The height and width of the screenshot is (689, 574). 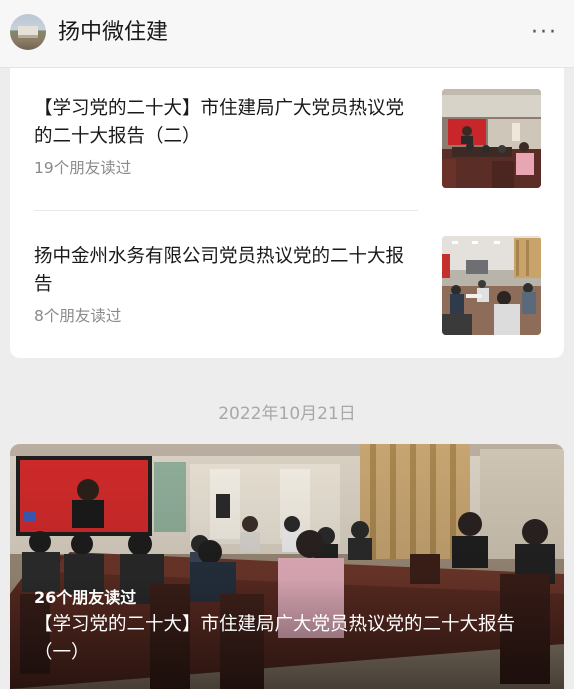 I want to click on article-item: 扬中金州水务有限公司党员热议党的二十大报告 8个朋友读过, so click(x=226, y=285).